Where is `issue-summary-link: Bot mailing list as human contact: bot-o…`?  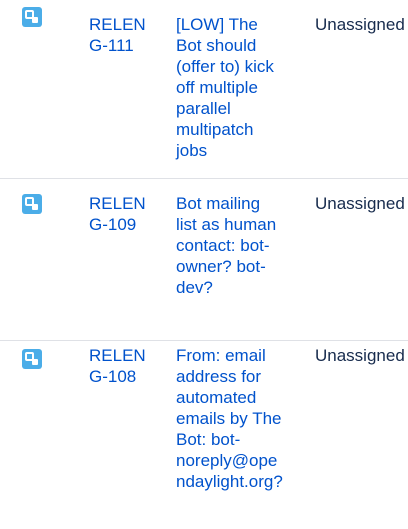 issue-summary-link: Bot mailing list as human contact: bot-o… is located at coordinates (230, 245).